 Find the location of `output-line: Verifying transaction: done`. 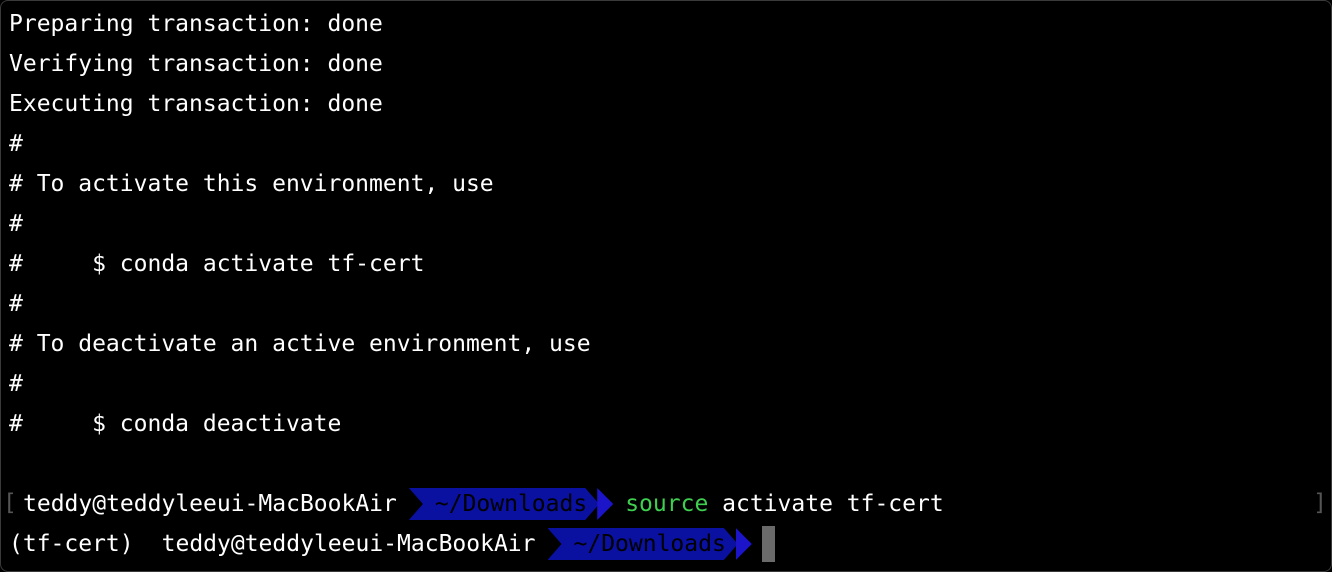

output-line: Verifying transaction: done is located at coordinates (196, 64).